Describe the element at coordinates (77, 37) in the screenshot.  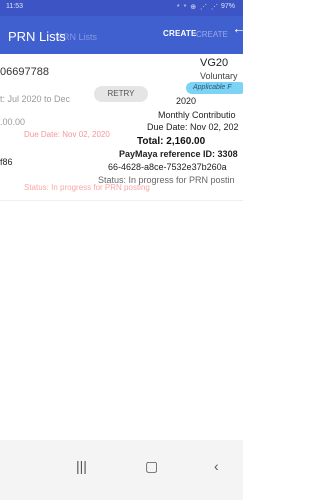
I see `ghost-page-title: PRN Lists` at that location.